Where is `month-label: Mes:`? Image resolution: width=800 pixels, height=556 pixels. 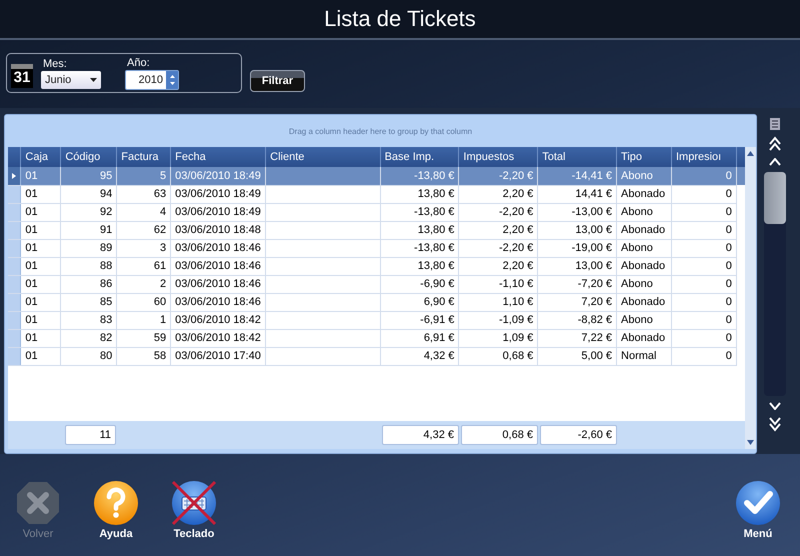
month-label: Mes: is located at coordinates (55, 64).